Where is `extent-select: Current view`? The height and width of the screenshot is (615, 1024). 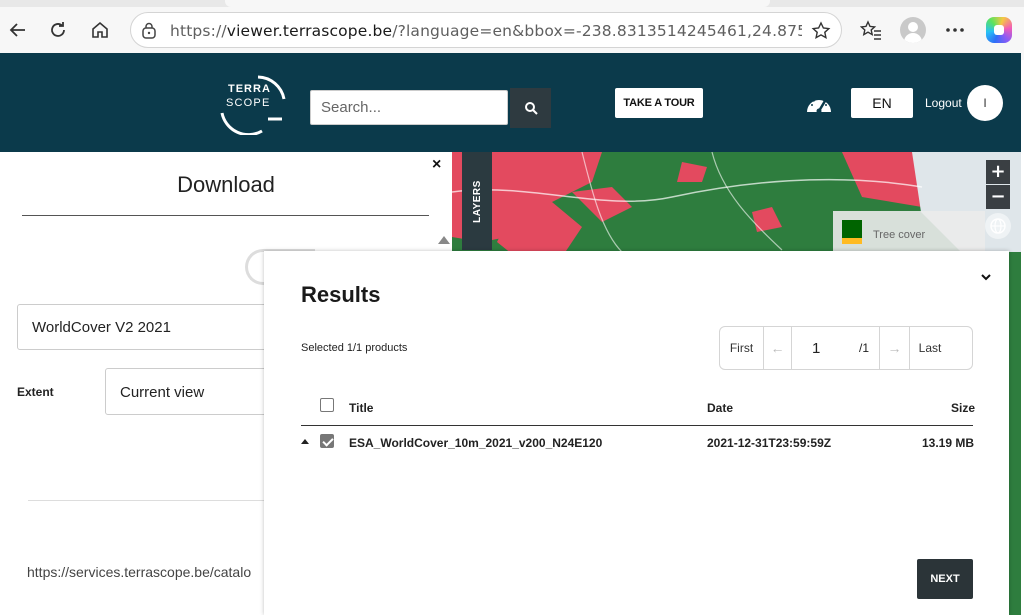 extent-select: Current view is located at coordinates (190, 391).